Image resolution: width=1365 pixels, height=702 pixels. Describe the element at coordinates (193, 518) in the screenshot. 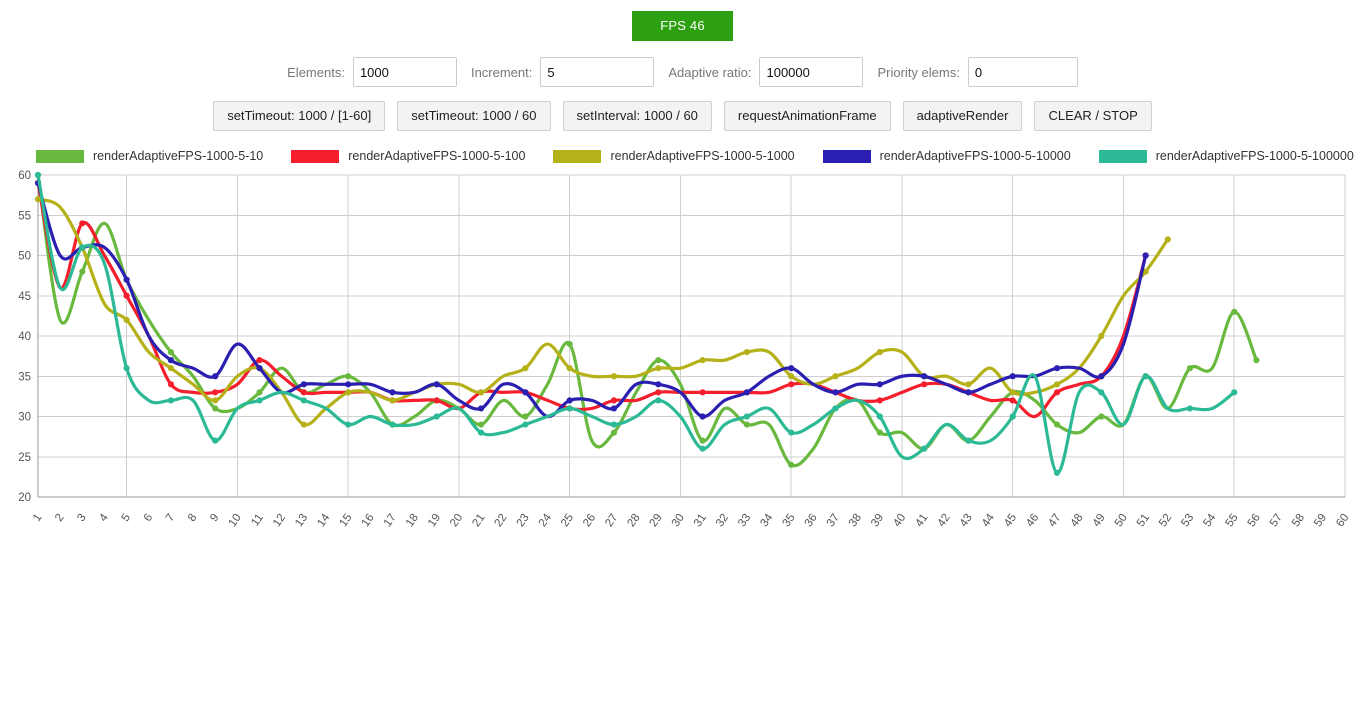

I see `x-tick-8: 8` at that location.